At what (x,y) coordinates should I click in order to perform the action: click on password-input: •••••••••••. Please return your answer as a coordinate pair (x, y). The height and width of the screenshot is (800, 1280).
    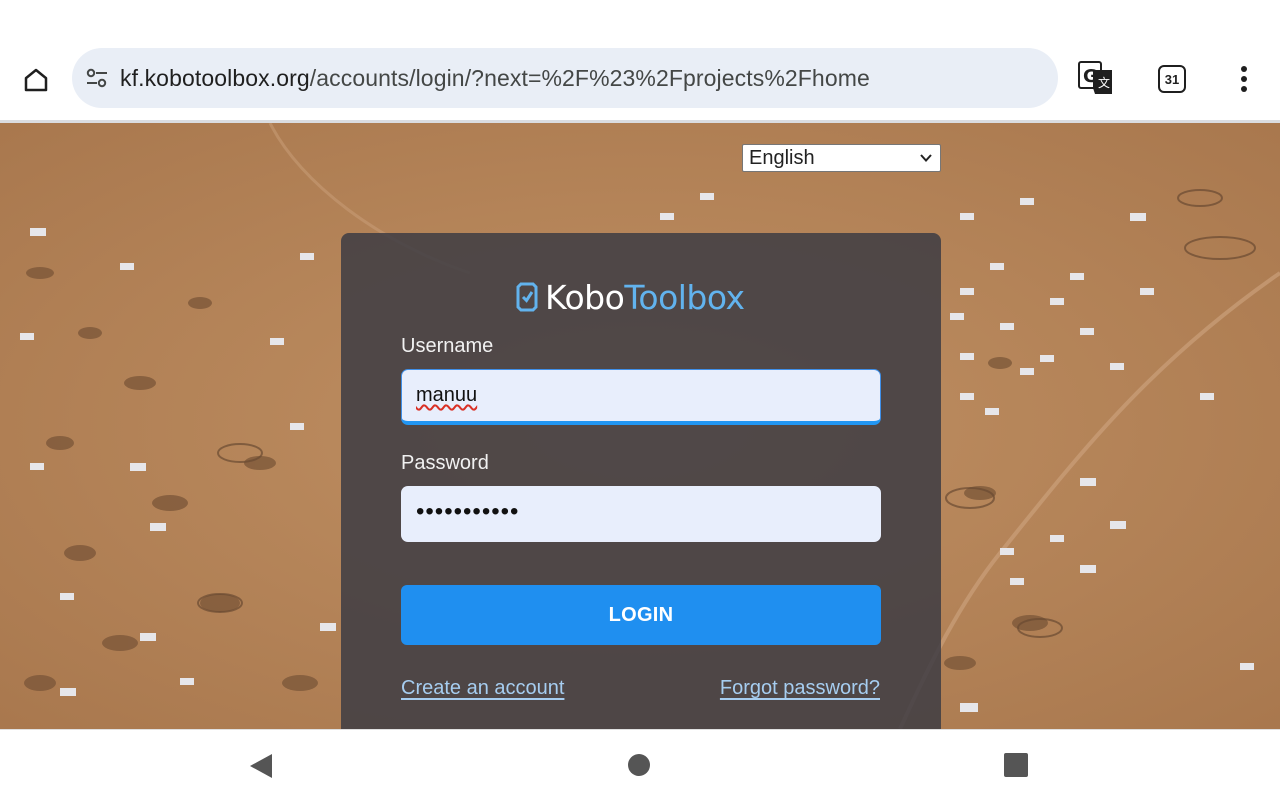
    Looking at the image, I should click on (641, 514).